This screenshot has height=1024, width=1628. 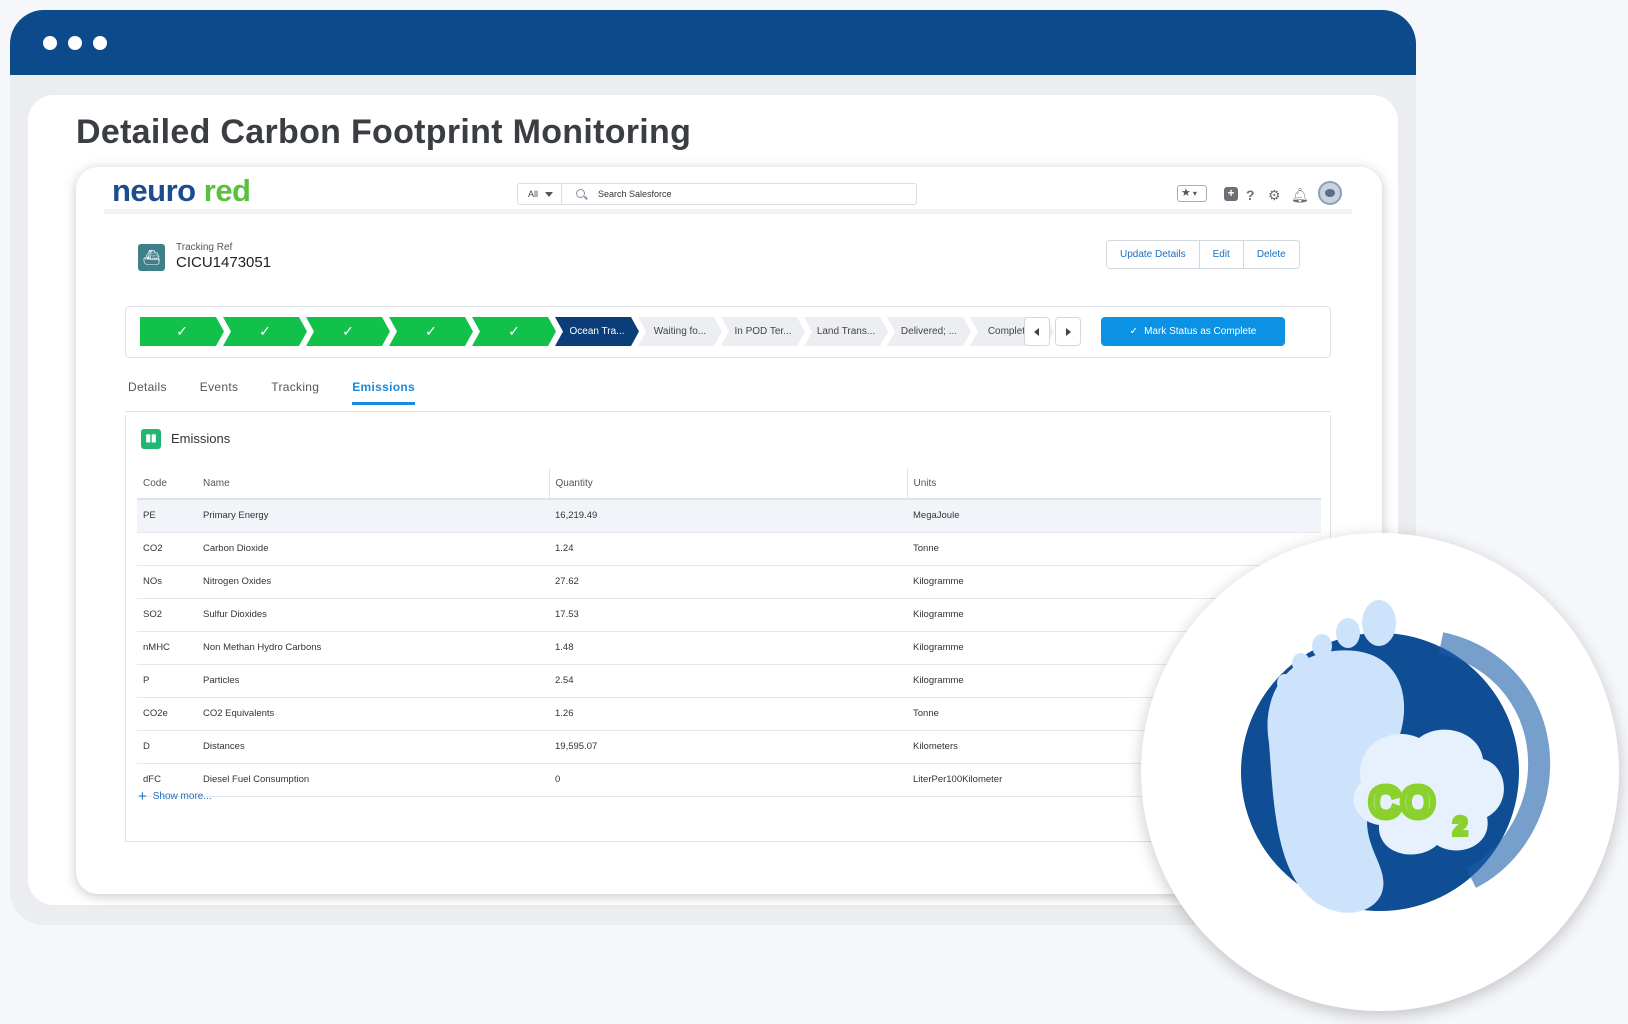 I want to click on table-row: PE Primary Energy 16,219.49 MegaJoule, so click(x=729, y=516).